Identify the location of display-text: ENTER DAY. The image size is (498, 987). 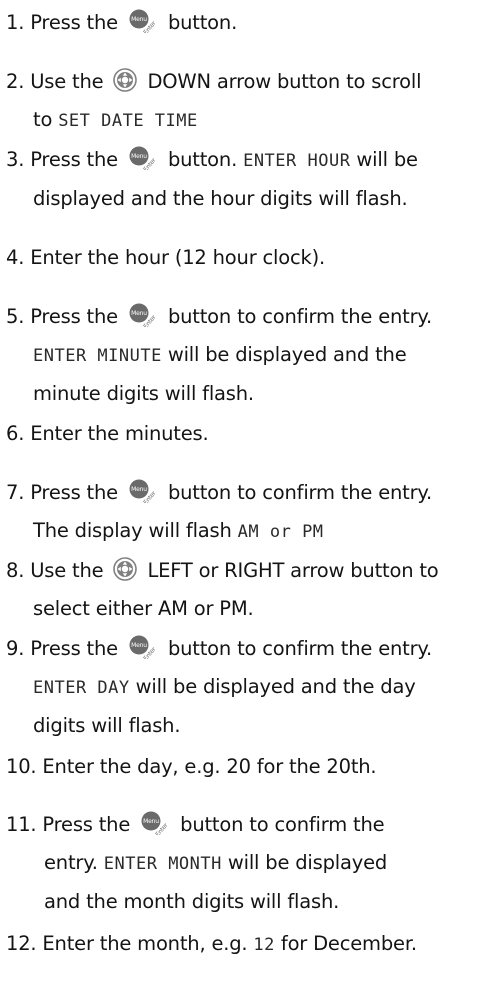
(81, 688).